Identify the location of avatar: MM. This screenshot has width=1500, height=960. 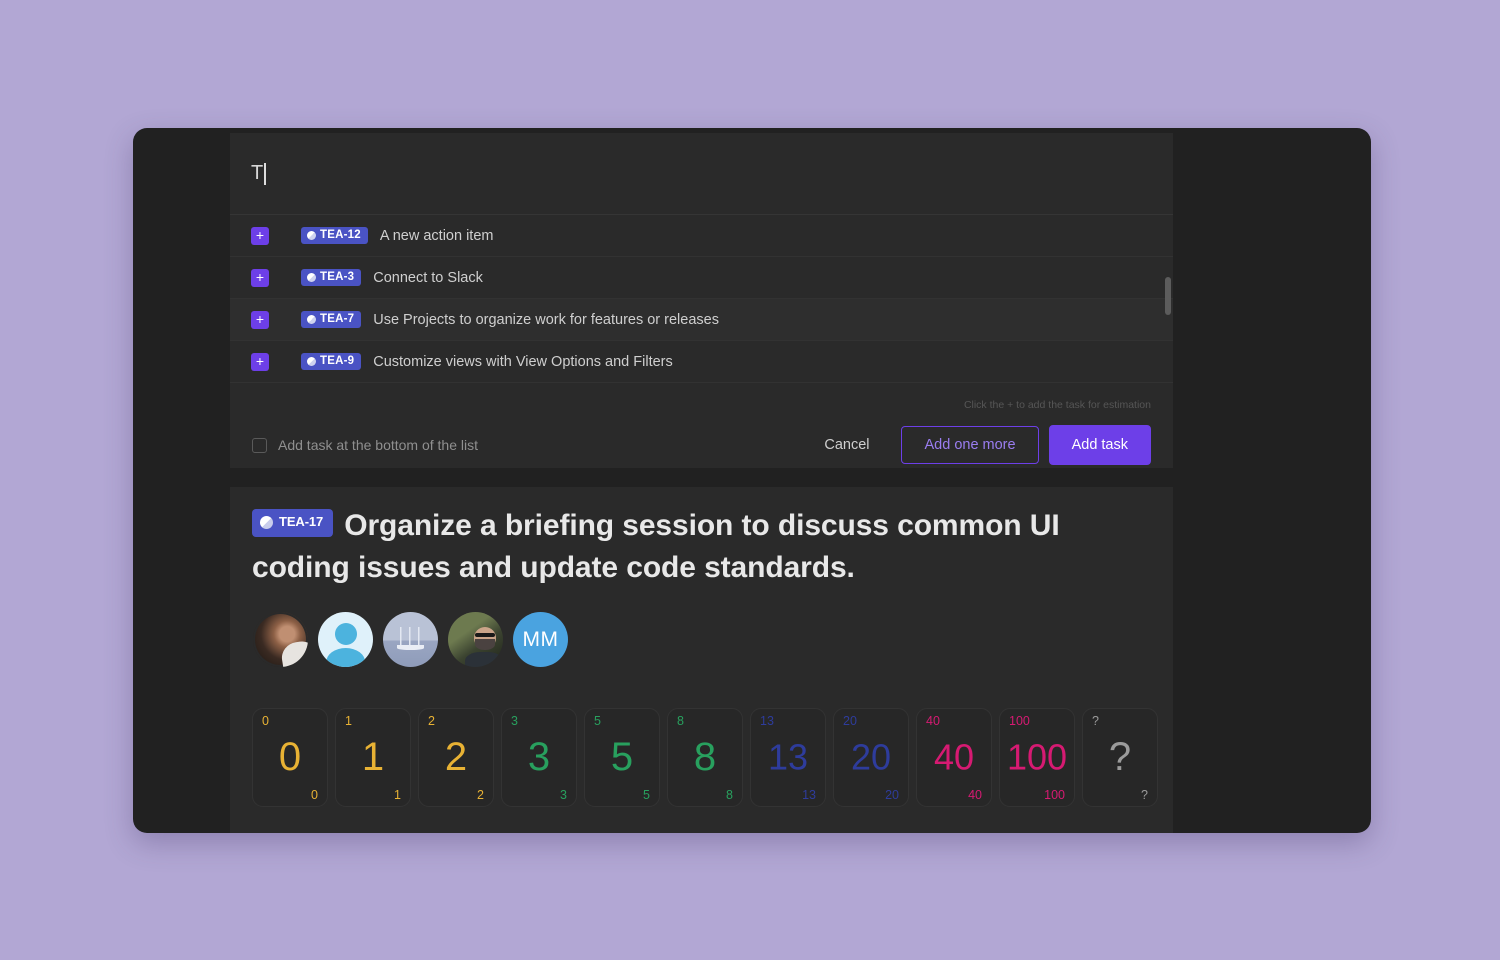
(540, 640).